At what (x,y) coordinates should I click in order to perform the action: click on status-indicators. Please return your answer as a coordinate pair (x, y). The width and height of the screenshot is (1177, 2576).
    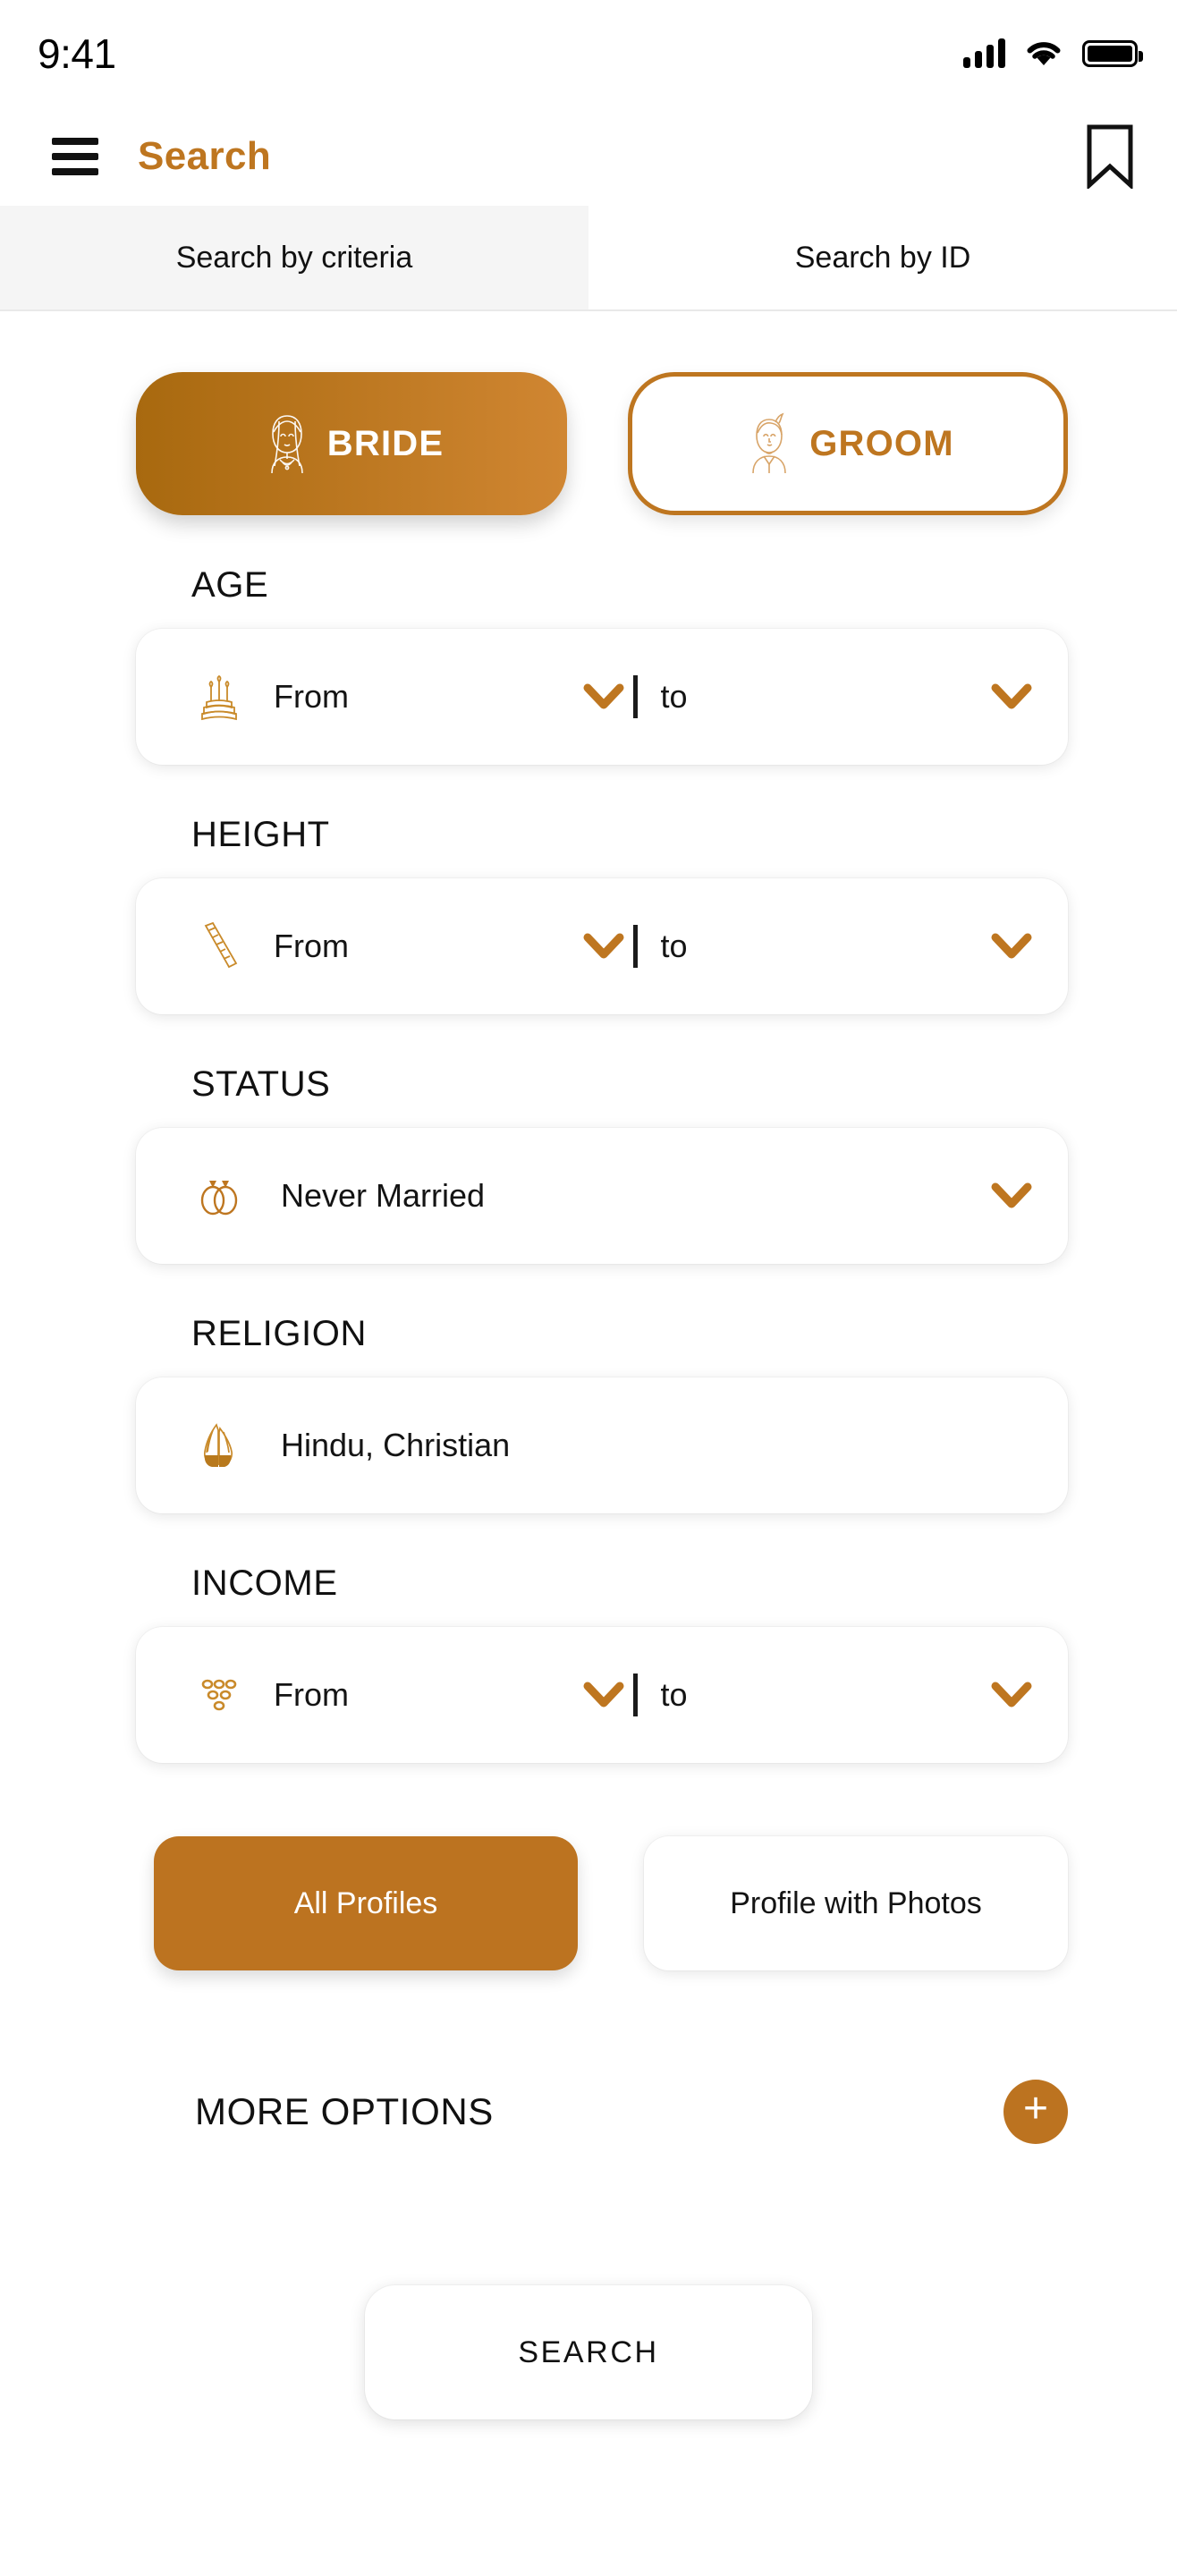
    Looking at the image, I should click on (1053, 53).